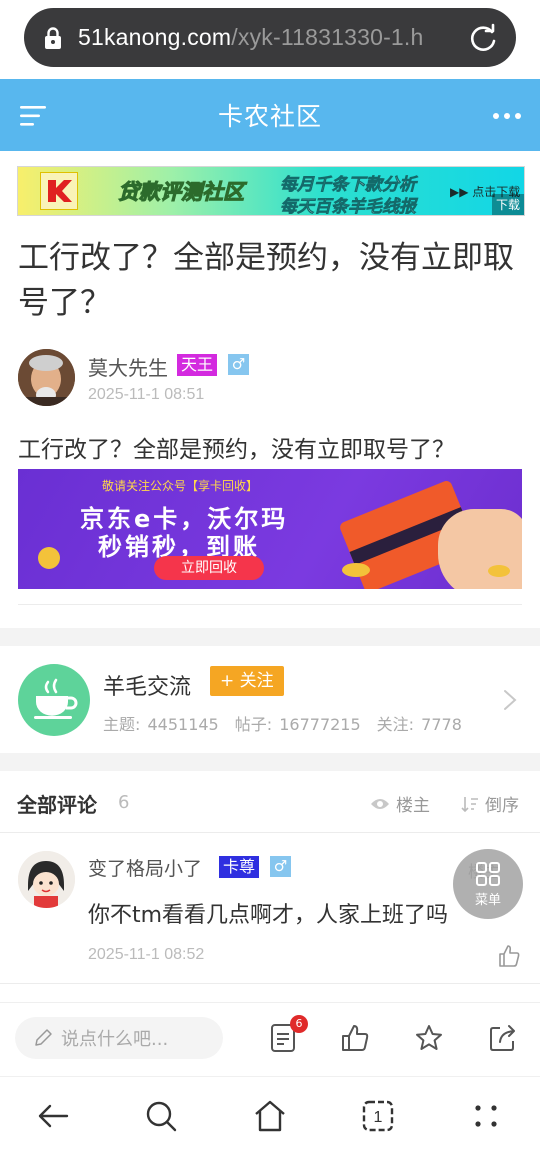 The height and width of the screenshot is (1152, 540). I want to click on svg-text: 1, so click(378, 1117).